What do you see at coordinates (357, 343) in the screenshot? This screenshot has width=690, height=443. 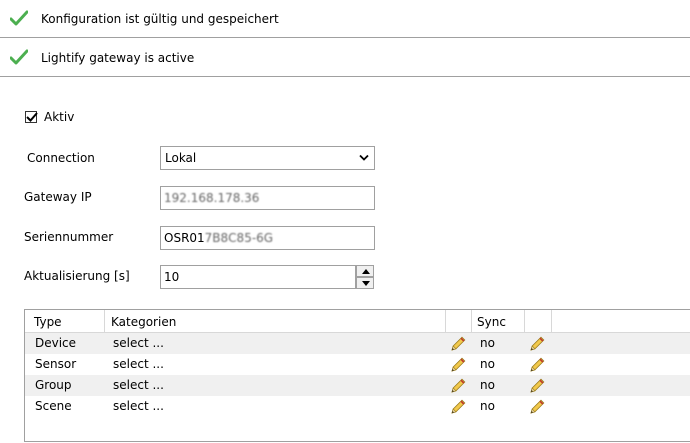 I see `table-row: Device select ... no` at bounding box center [357, 343].